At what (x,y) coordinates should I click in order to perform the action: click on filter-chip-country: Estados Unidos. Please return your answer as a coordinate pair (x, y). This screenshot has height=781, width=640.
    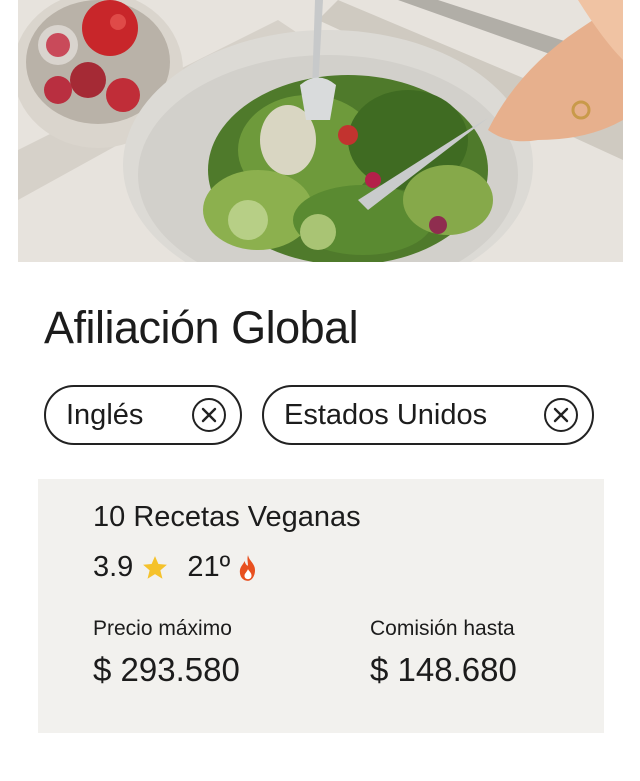
    Looking at the image, I should click on (428, 415).